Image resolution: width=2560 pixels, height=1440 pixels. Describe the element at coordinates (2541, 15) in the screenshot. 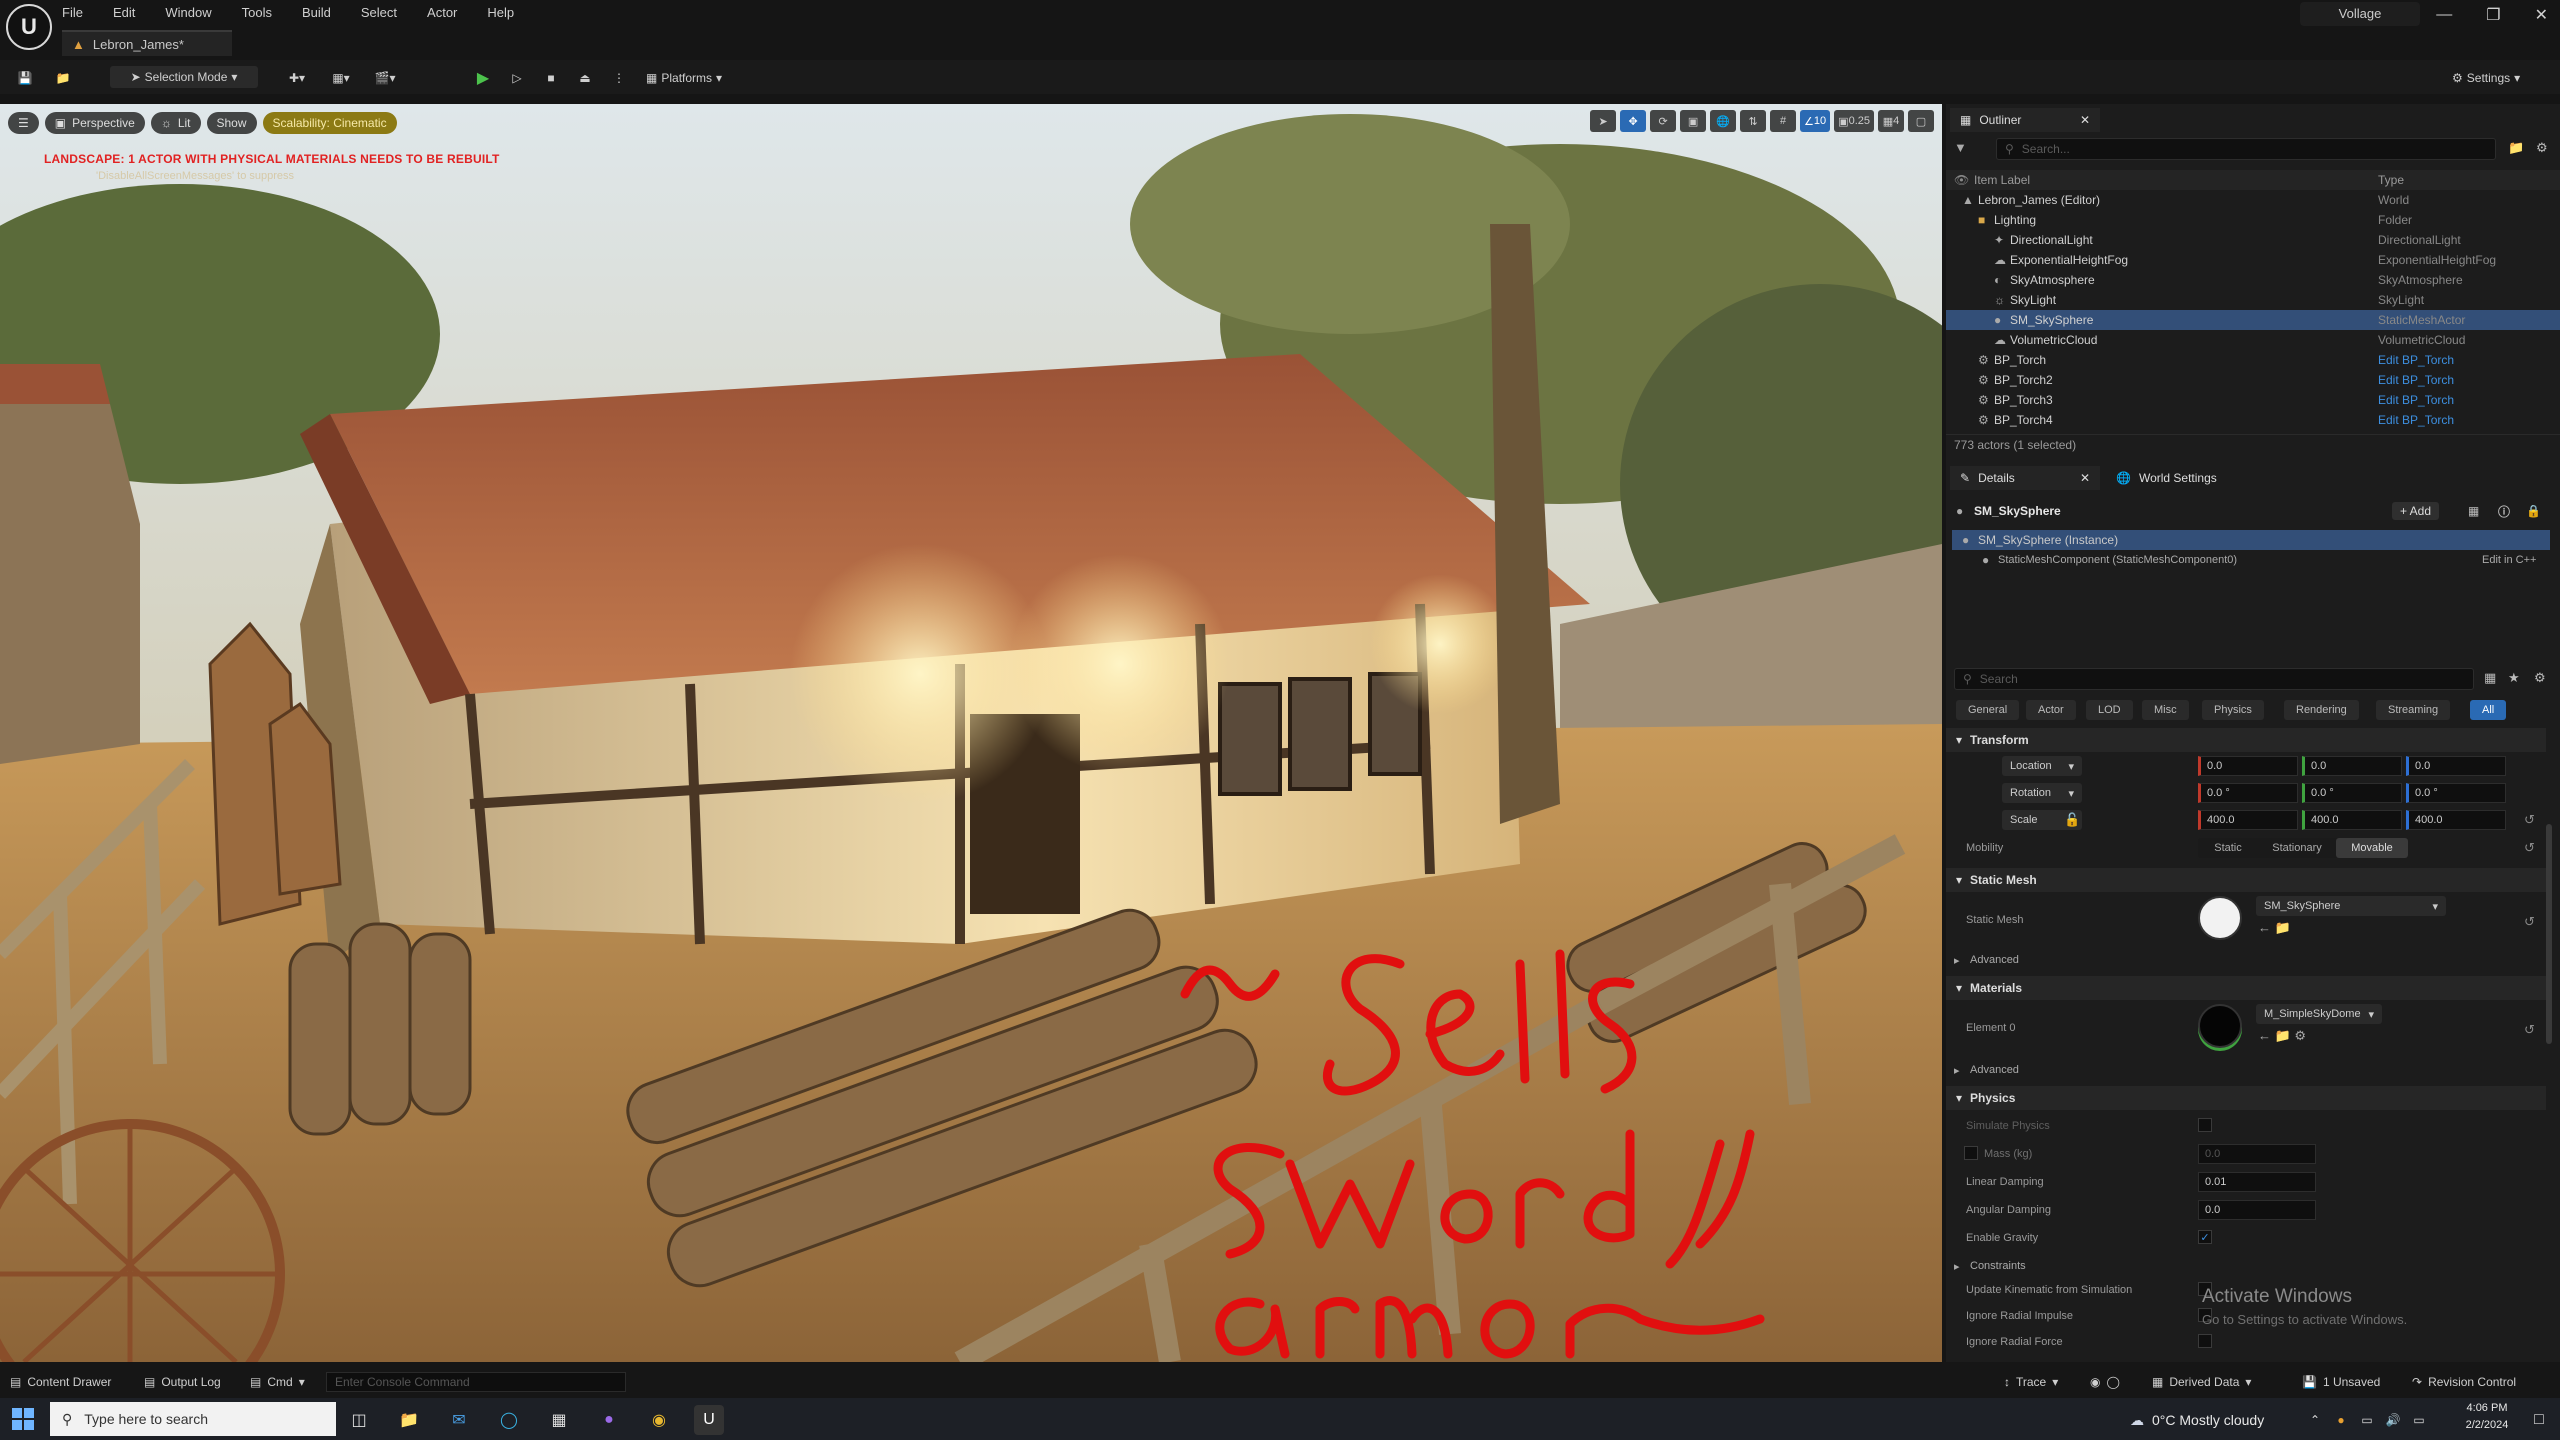

I see `close-icon: ✕` at that location.